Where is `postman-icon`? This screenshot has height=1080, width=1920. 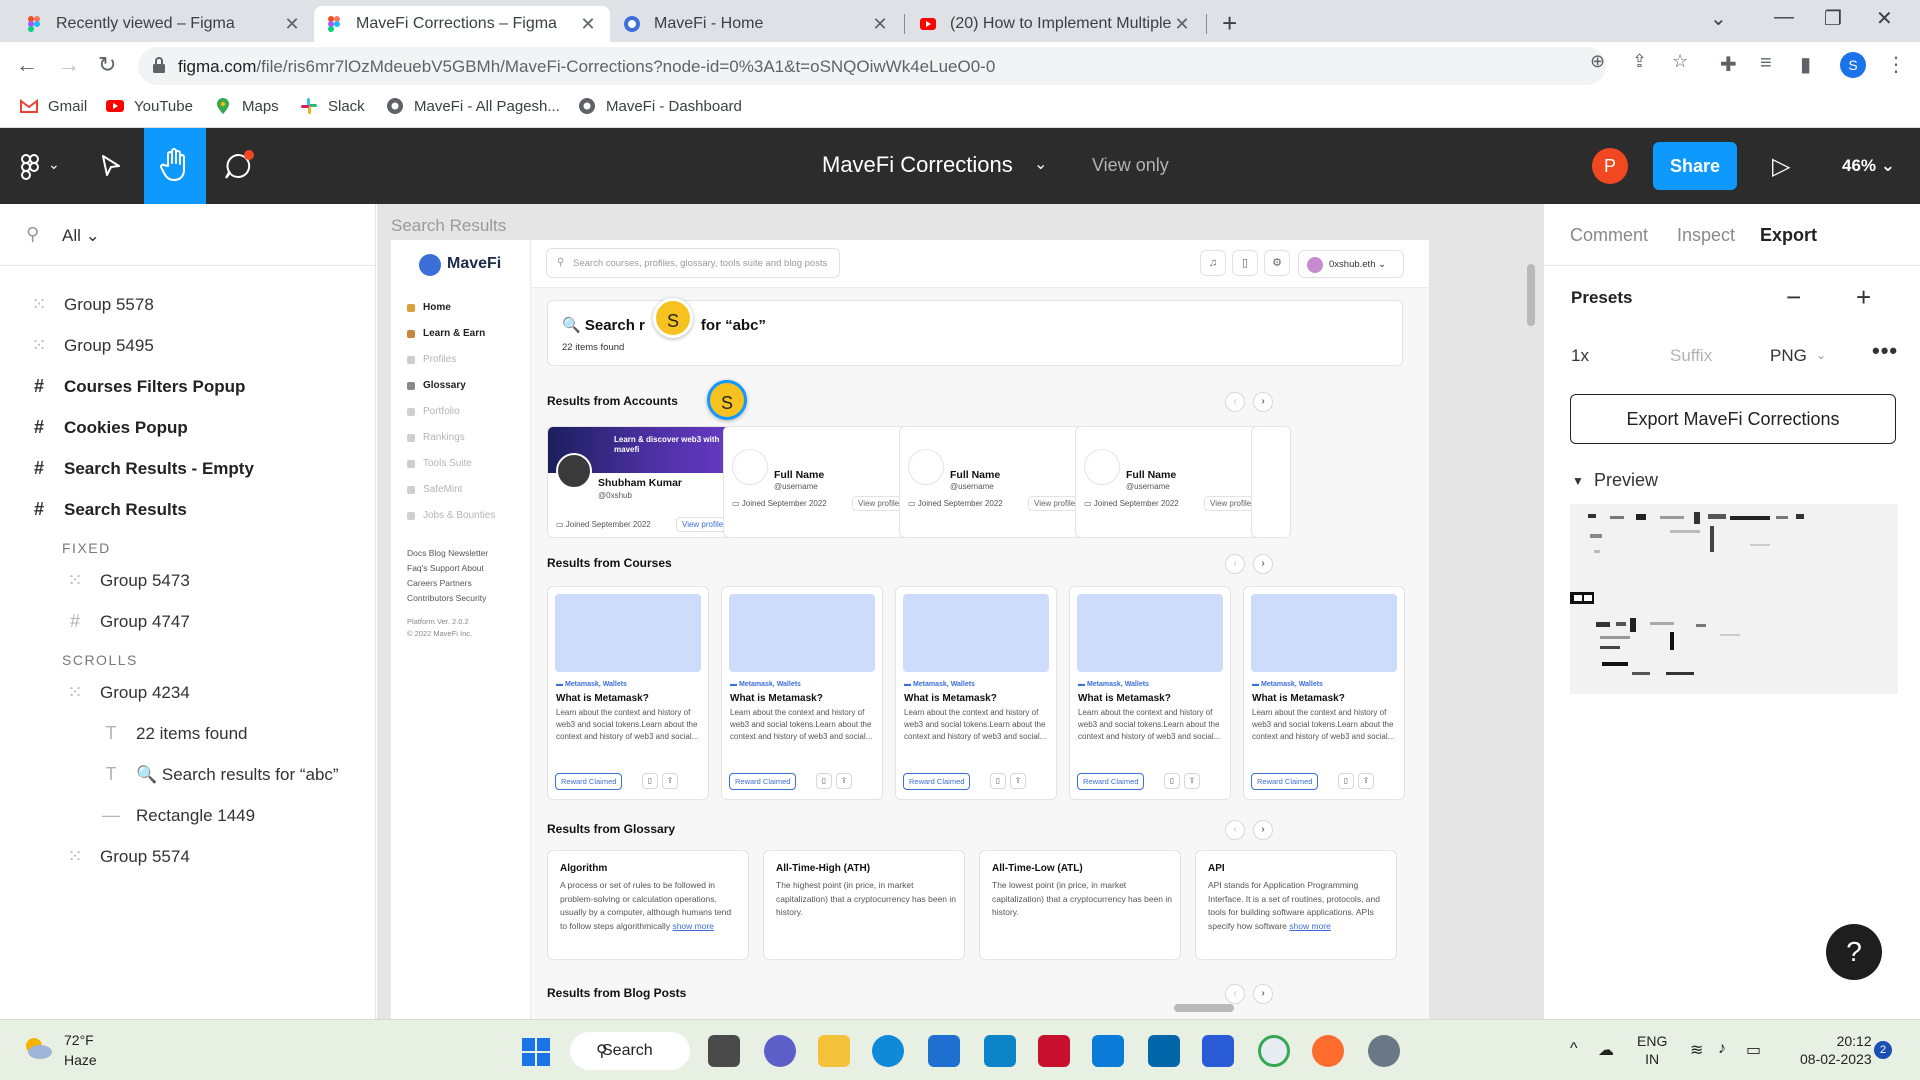
postman-icon is located at coordinates (1328, 1051).